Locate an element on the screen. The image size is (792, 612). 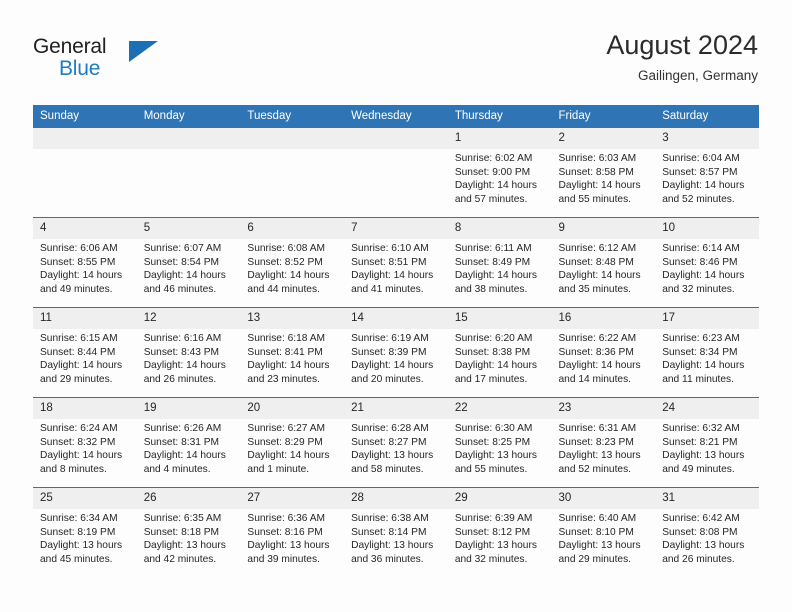
calendar-day-cell-empty is located at coordinates (396, 173).